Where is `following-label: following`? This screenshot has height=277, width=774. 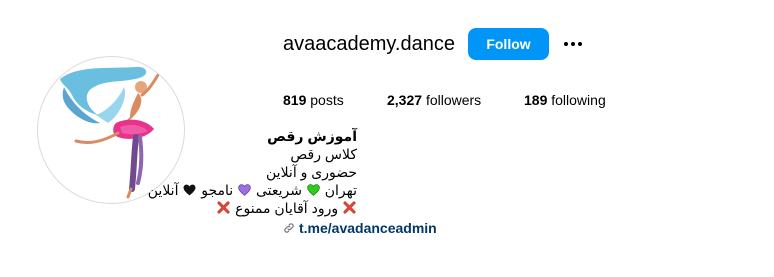
following-label: following is located at coordinates (578, 100).